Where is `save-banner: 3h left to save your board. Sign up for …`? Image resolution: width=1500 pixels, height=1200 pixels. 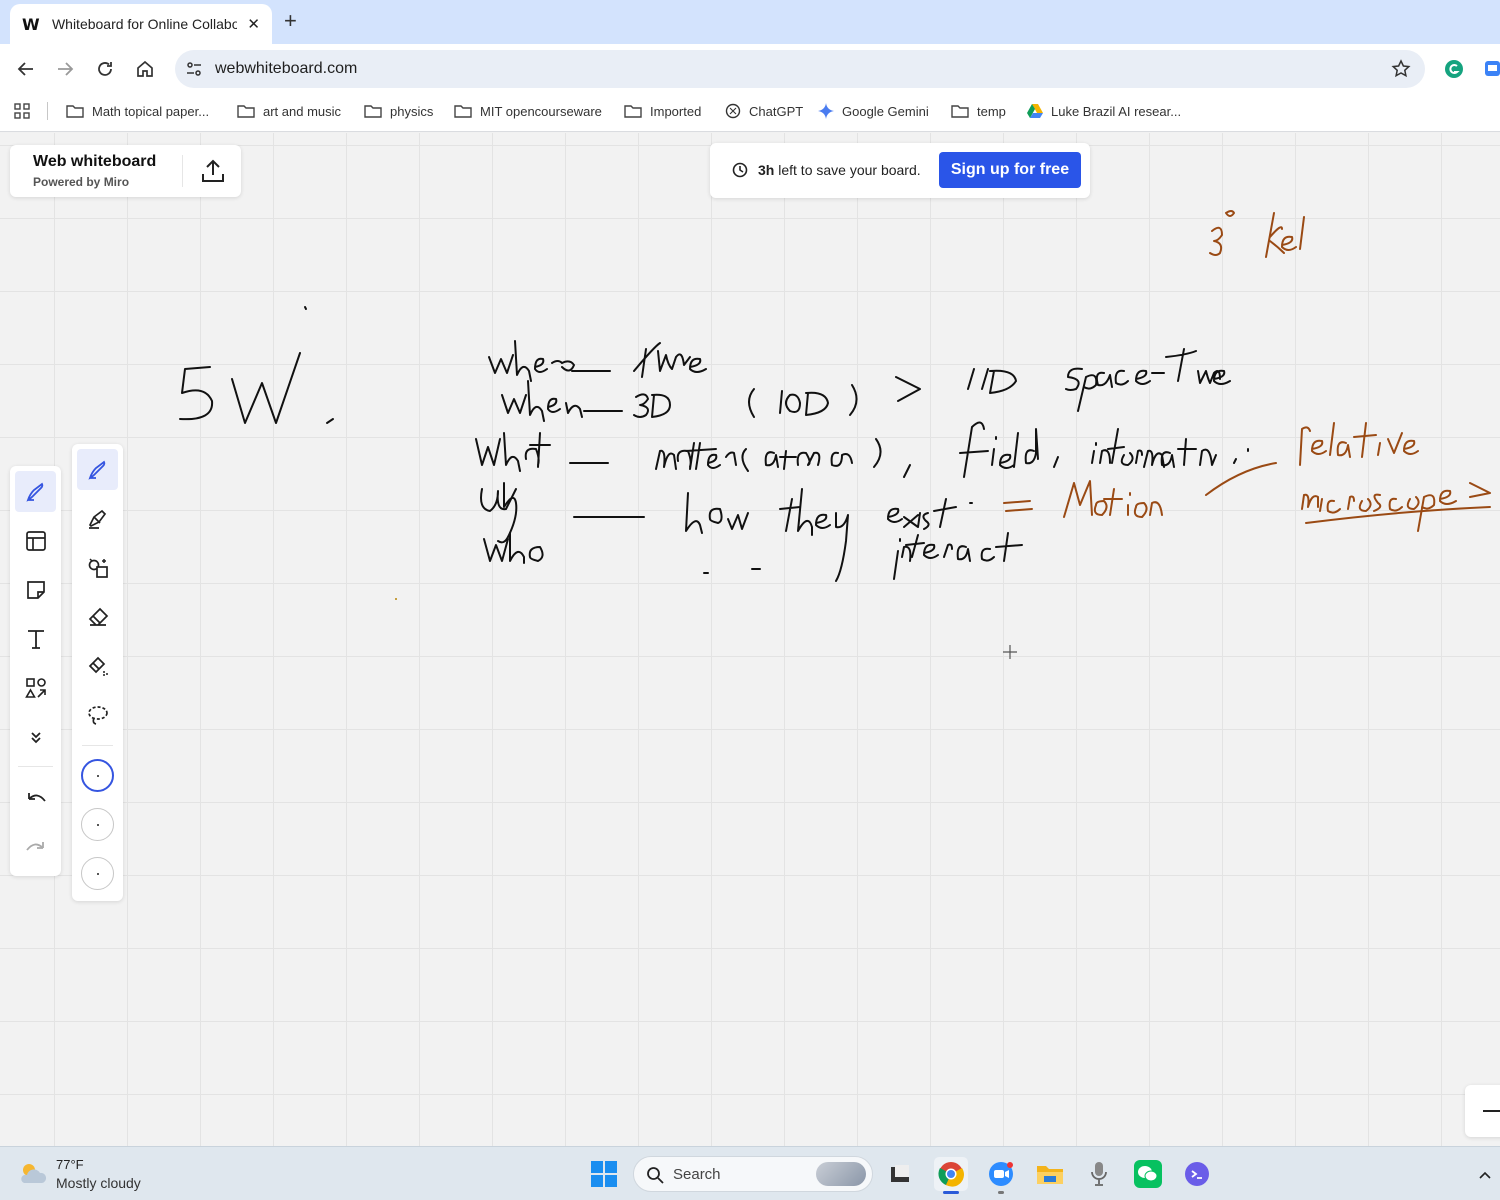
save-banner: 3h left to save your board. Sign up for … is located at coordinates (900, 170).